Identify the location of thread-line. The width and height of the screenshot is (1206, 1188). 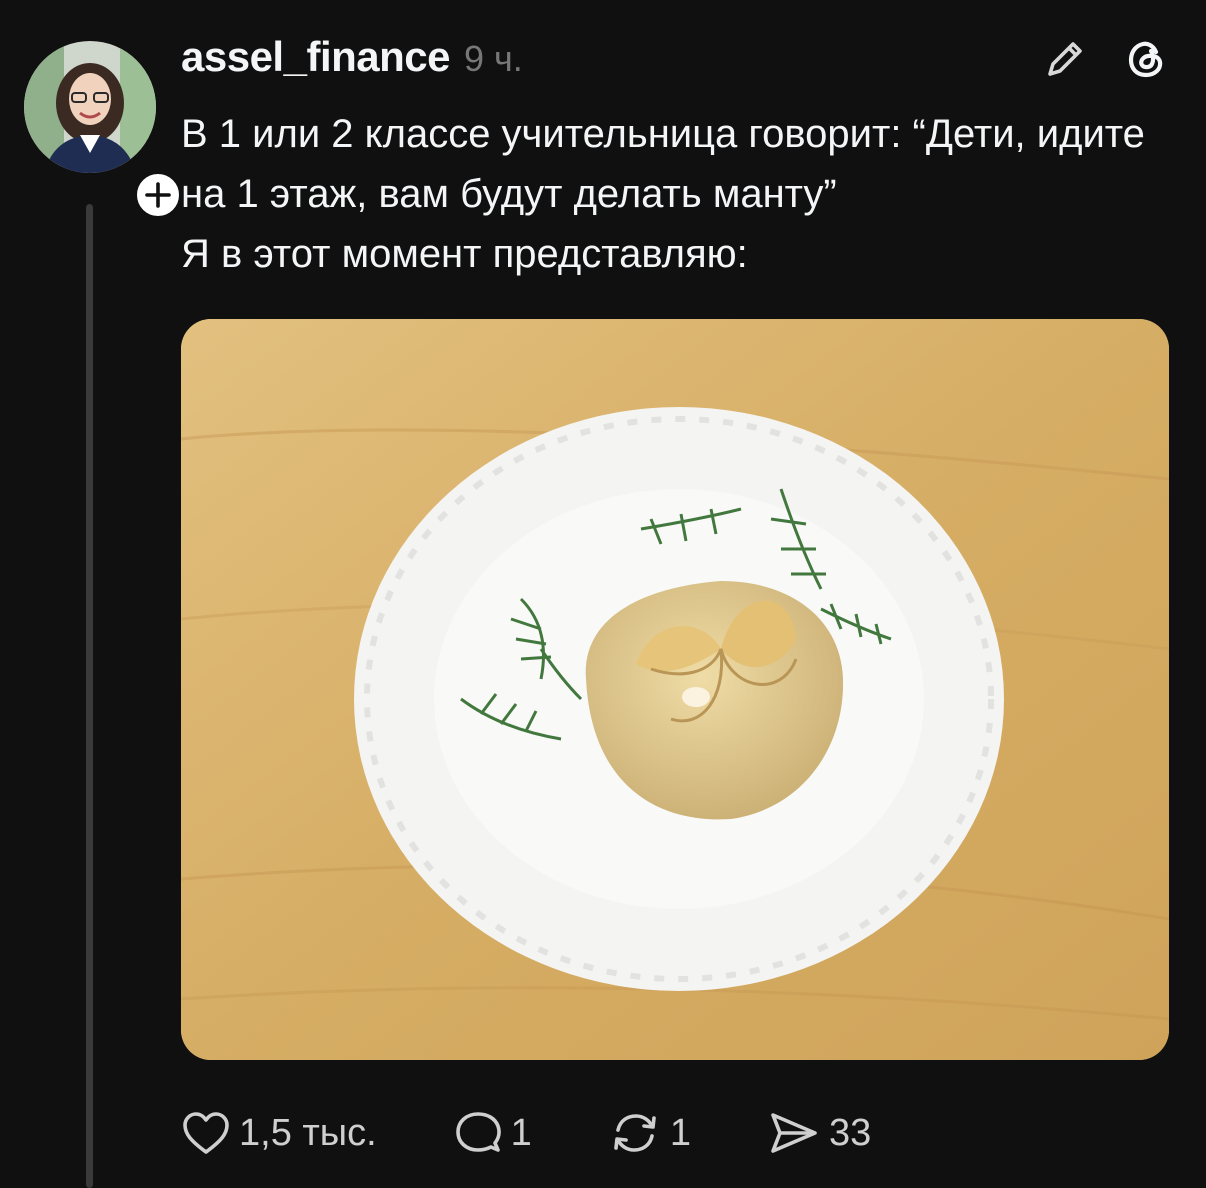
(89, 696).